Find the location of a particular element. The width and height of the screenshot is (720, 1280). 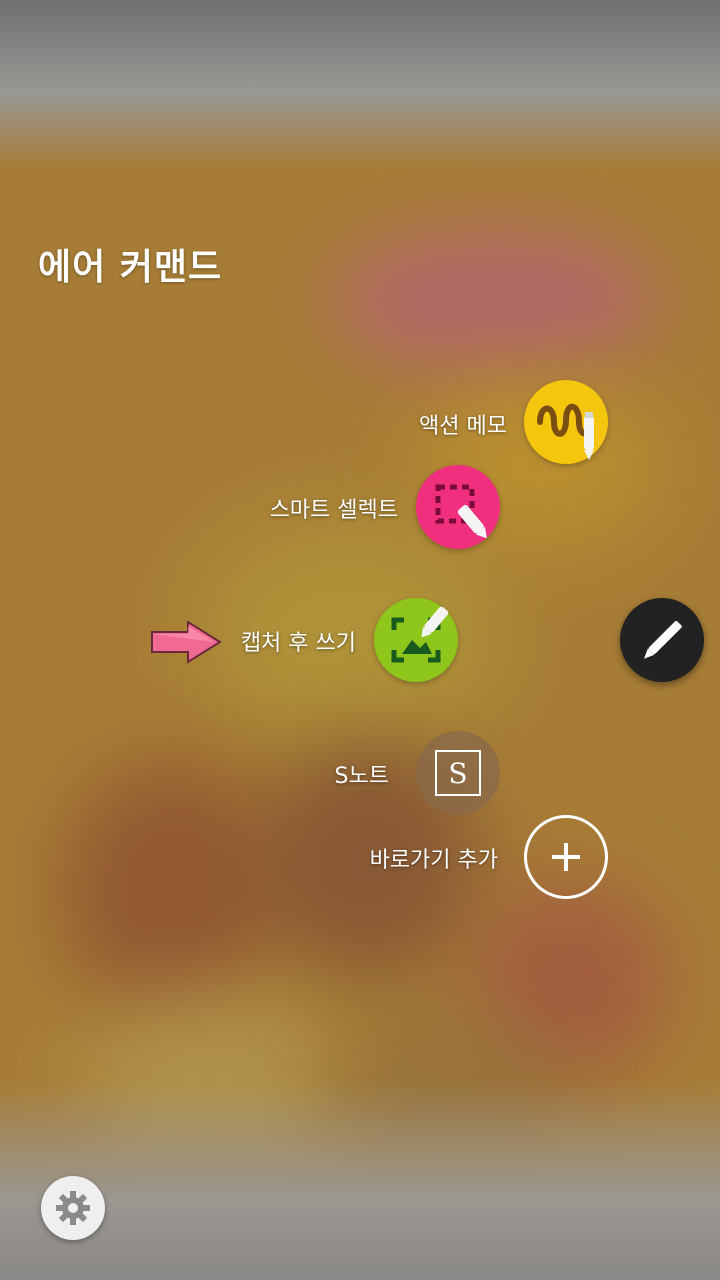

gear-icon is located at coordinates (73, 1208).